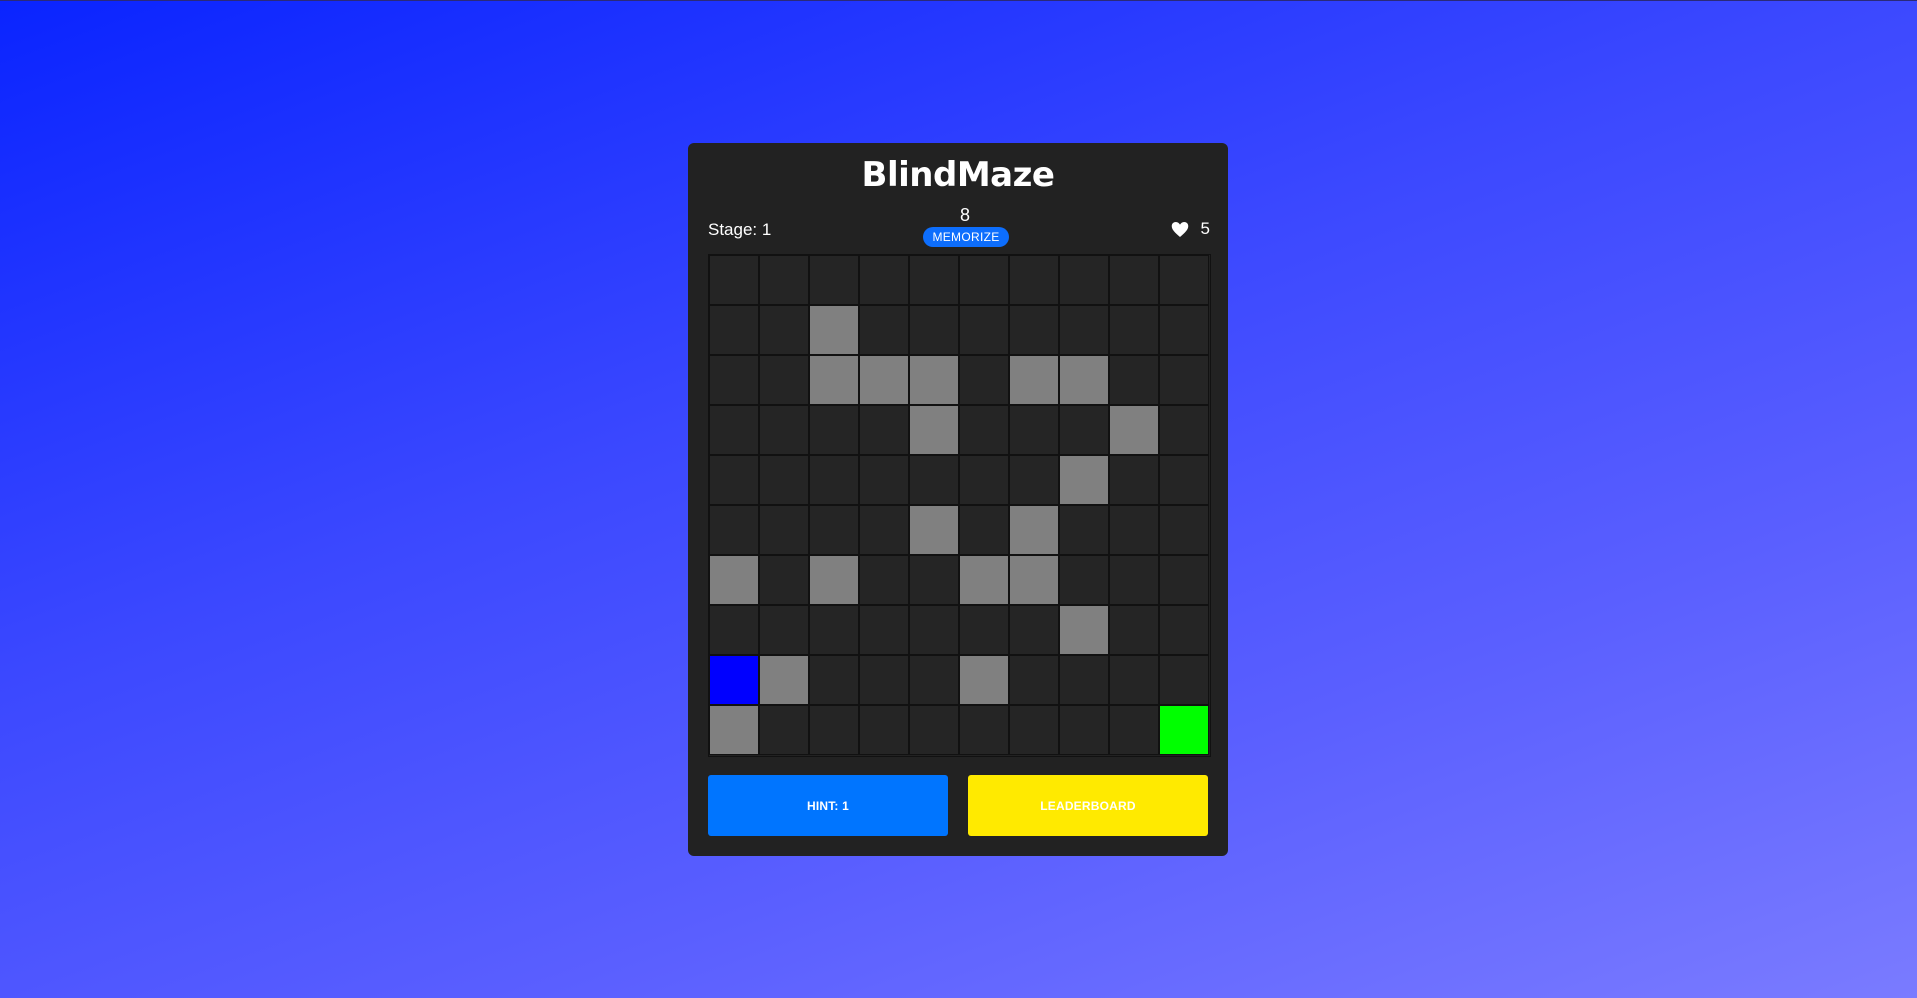 Image resolution: width=1917 pixels, height=998 pixels. I want to click on hint-button: HINT: 1, so click(828, 805).